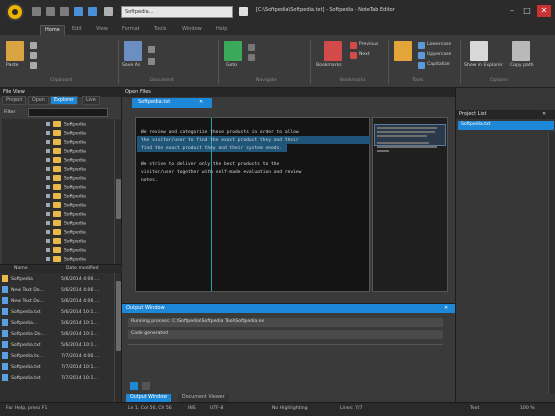 The image size is (555, 416). Describe the element at coordinates (78, 11) in the screenshot. I see `undo-icon` at that location.